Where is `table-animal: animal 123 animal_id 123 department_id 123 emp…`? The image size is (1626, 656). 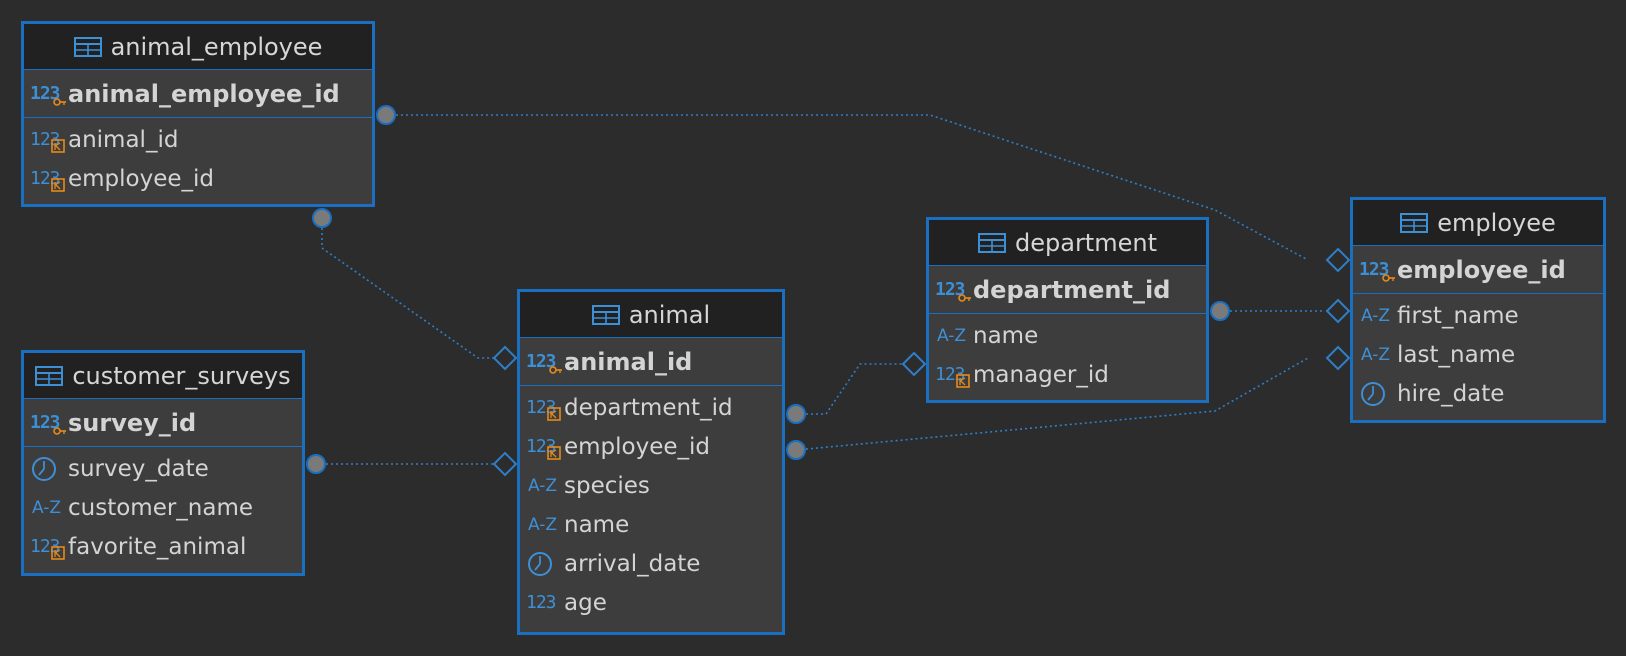
table-animal: animal 123 animal_id 123 department_id 123 emp… is located at coordinates (651, 462).